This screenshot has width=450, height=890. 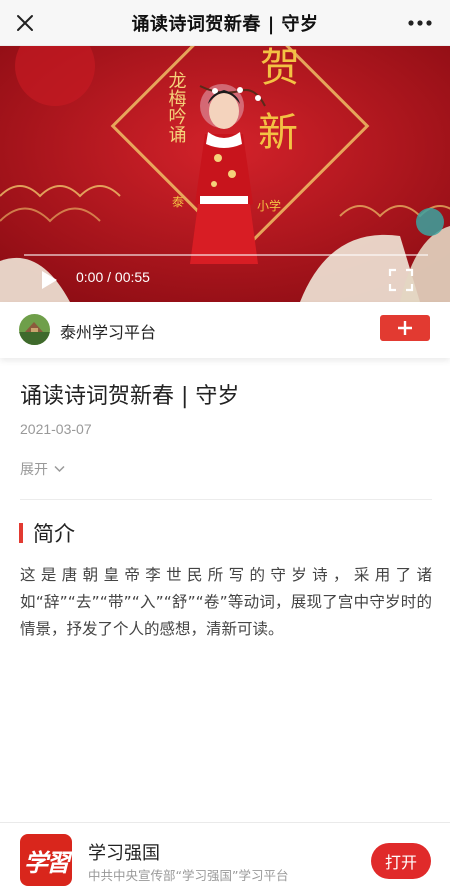 I want to click on article-title: 诵读诗词贺新春 | 守岁, so click(x=130, y=396).